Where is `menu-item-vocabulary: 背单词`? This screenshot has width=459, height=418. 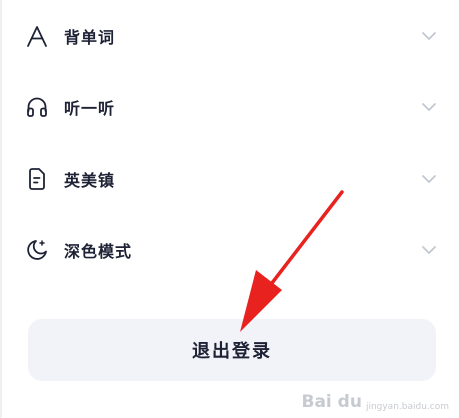
menu-item-vocabulary: 背单词 is located at coordinates (232, 36).